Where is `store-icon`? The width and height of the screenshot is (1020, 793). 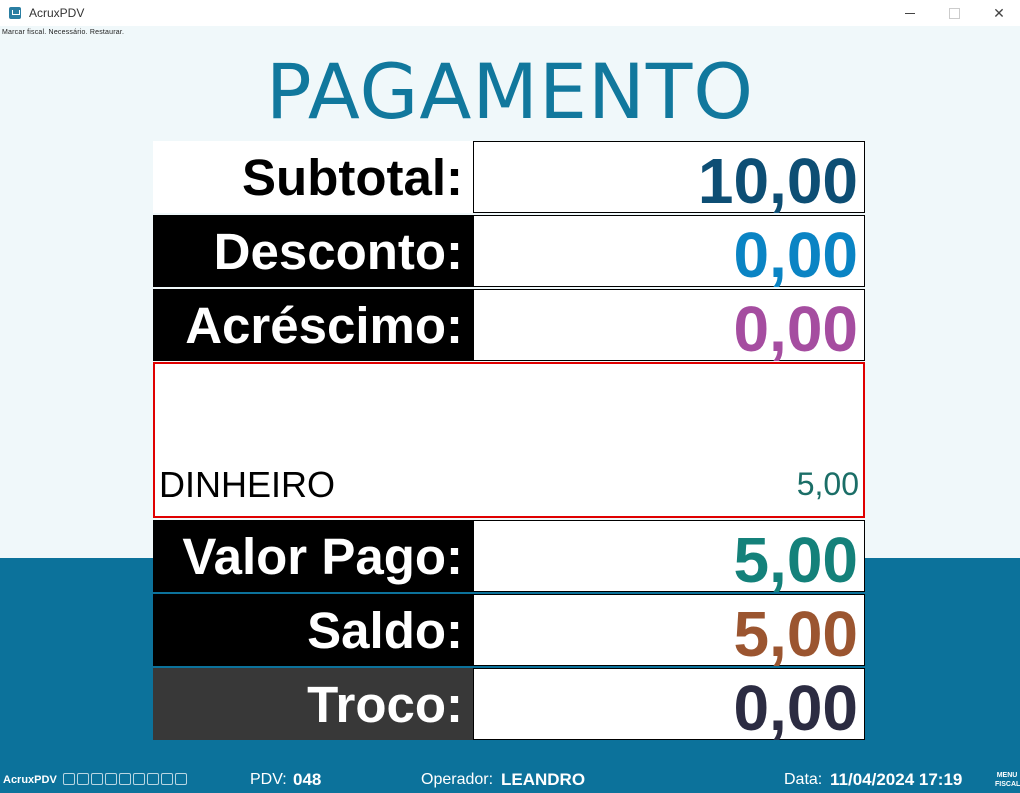 store-icon is located at coordinates (167, 779).